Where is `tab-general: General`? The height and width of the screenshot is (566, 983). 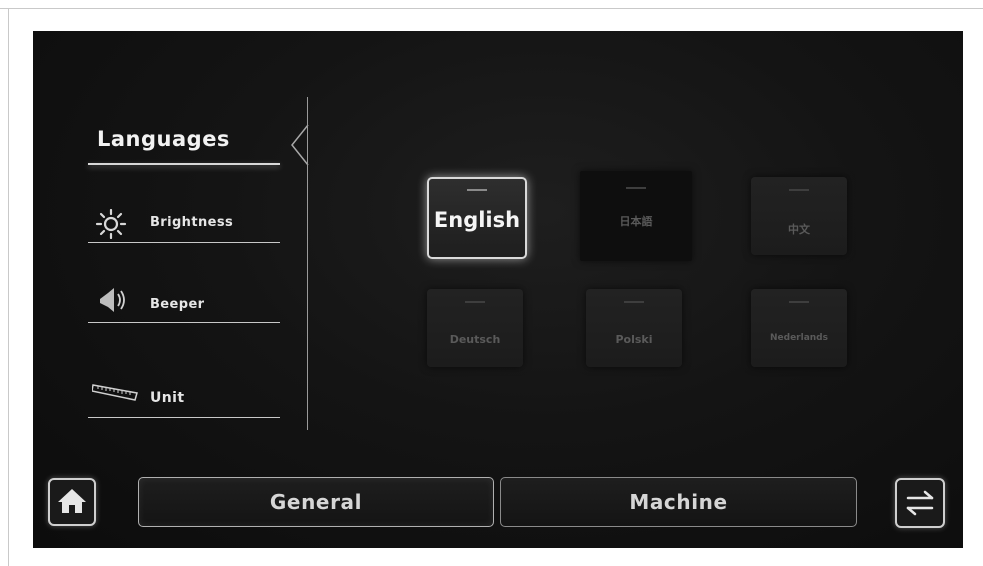 tab-general: General is located at coordinates (316, 502).